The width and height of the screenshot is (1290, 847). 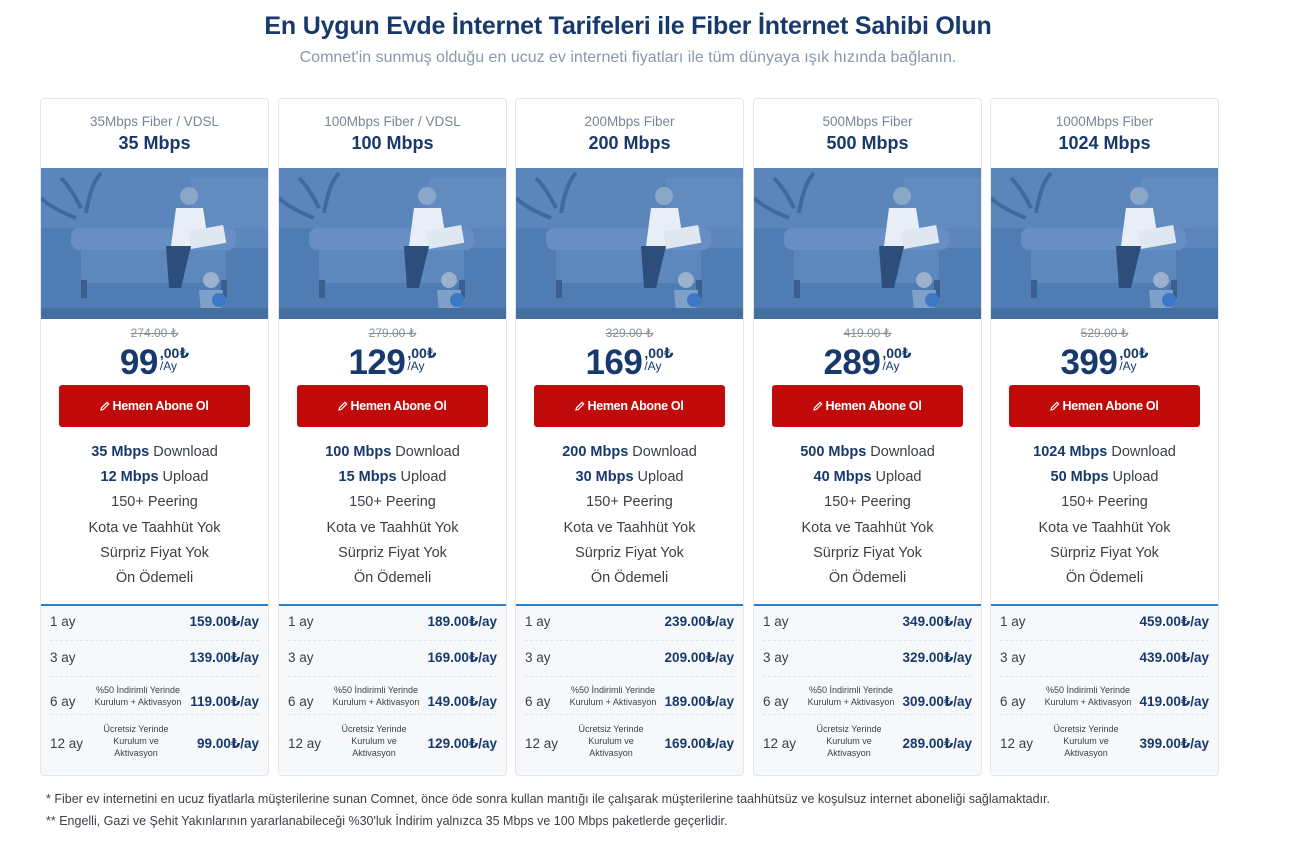 What do you see at coordinates (154, 143) in the screenshot?
I see `plan-speed: 35 Mbps` at bounding box center [154, 143].